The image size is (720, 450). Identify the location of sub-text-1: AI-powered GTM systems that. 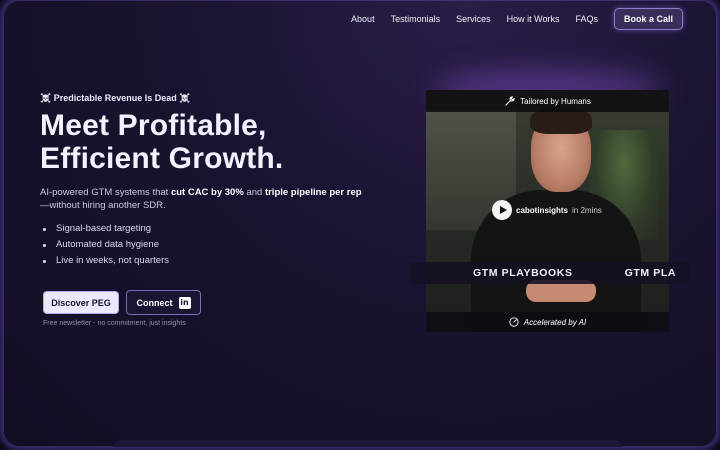
(105, 192).